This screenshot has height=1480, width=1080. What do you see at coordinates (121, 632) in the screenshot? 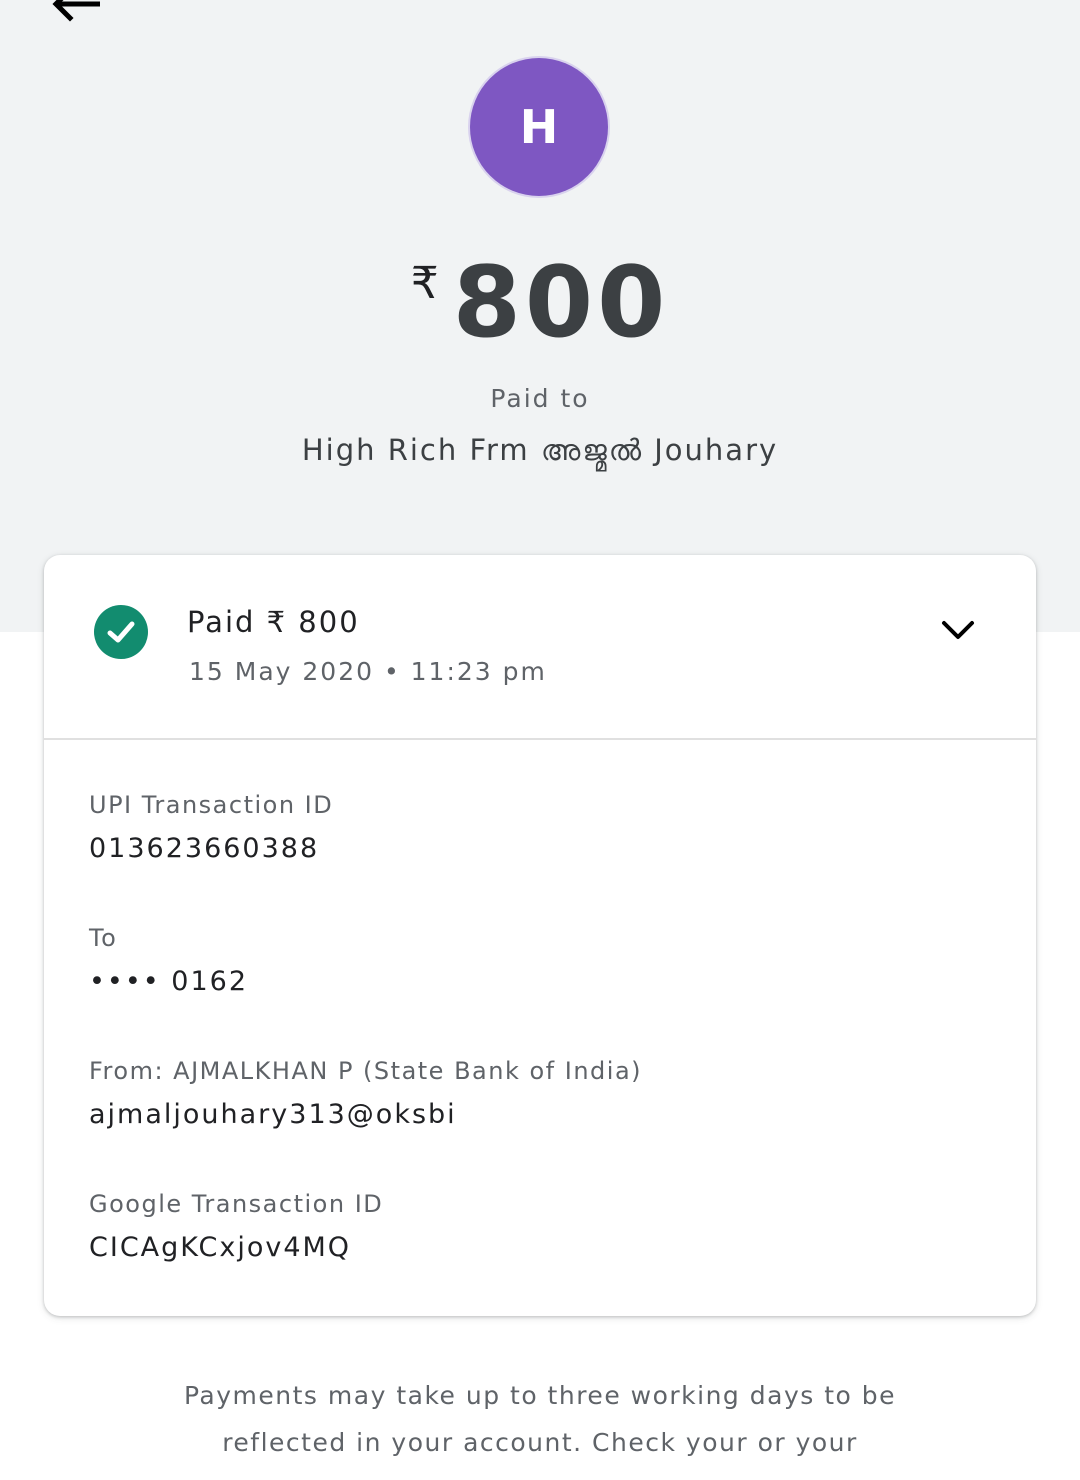
I see `check-circle-icon` at bounding box center [121, 632].